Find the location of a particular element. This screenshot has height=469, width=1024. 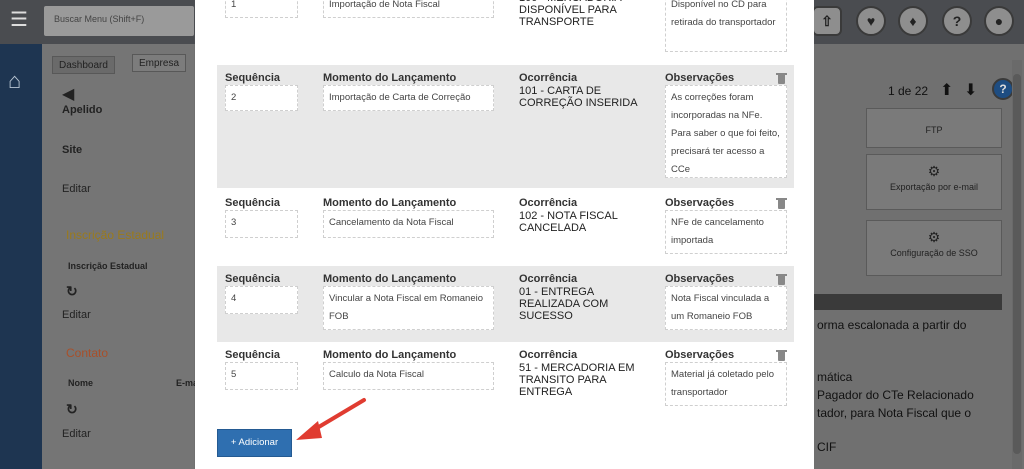

help-icon: ? is located at coordinates (957, 21).